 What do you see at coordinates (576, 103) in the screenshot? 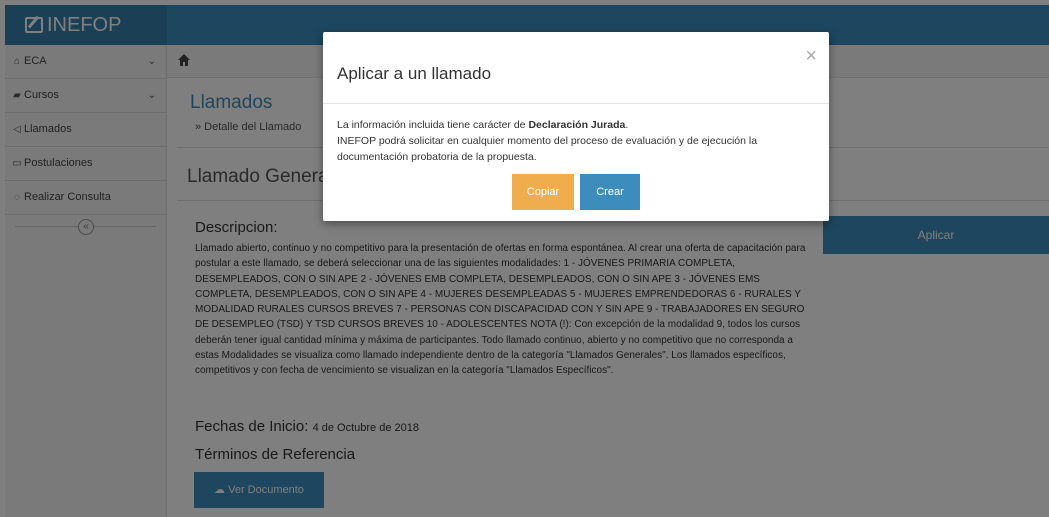
I see `modal-divider` at bounding box center [576, 103].